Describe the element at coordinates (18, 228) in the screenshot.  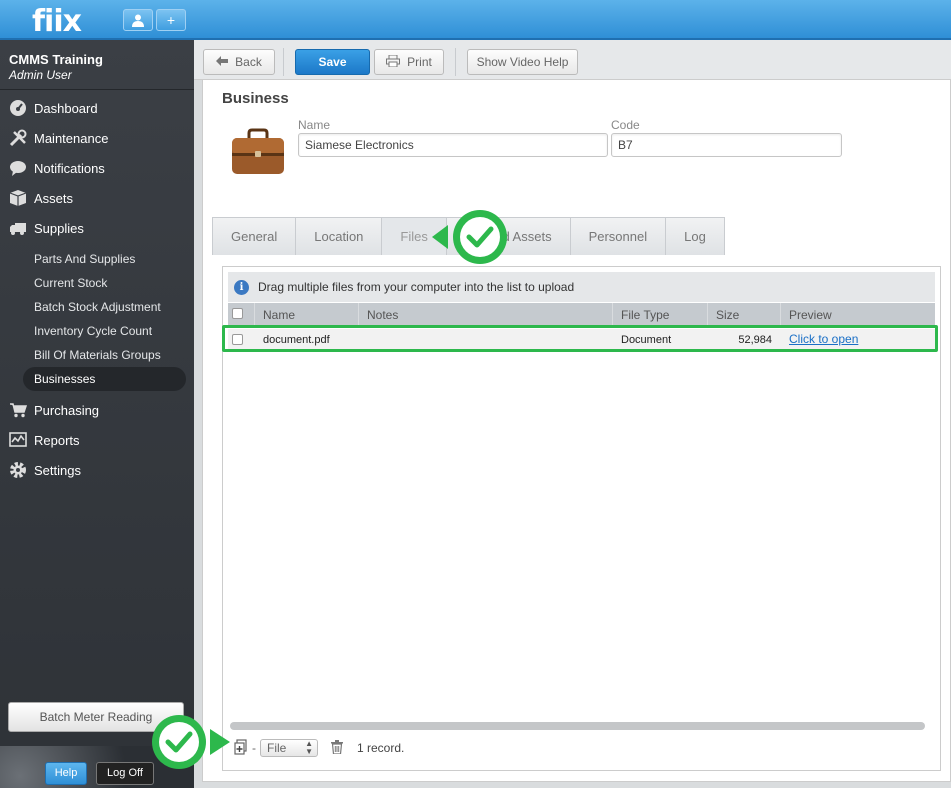
I see `truck-icon` at that location.